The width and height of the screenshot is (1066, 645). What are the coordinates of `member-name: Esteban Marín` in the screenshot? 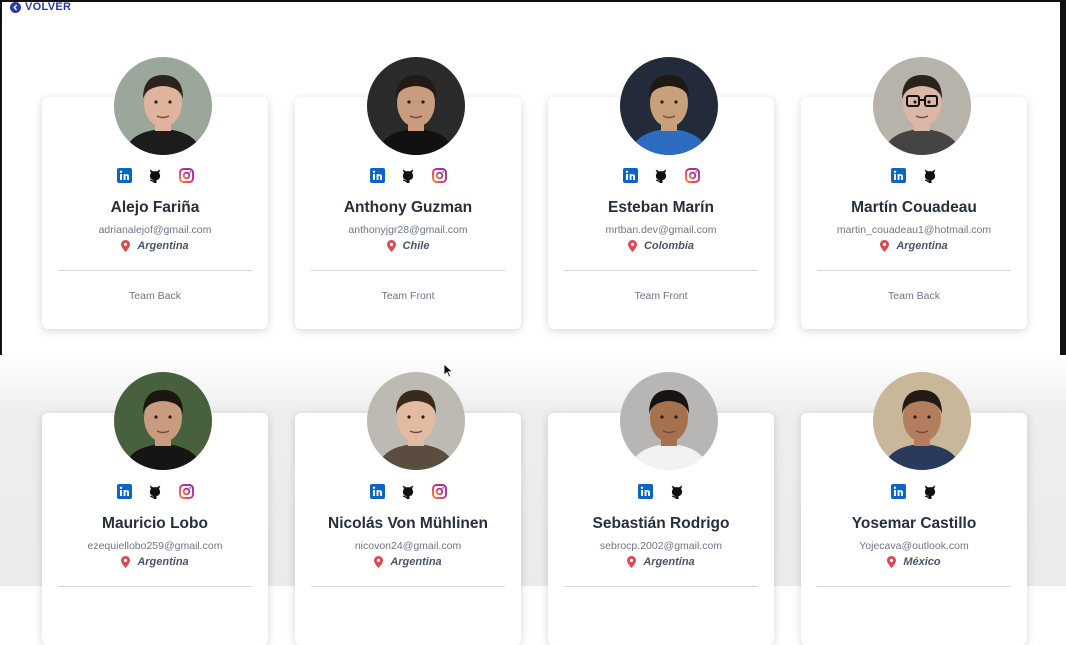 It's located at (661, 207).